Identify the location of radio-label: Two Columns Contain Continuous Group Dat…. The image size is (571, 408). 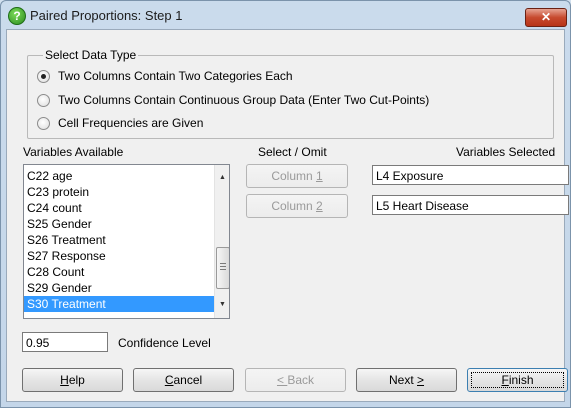
(244, 100).